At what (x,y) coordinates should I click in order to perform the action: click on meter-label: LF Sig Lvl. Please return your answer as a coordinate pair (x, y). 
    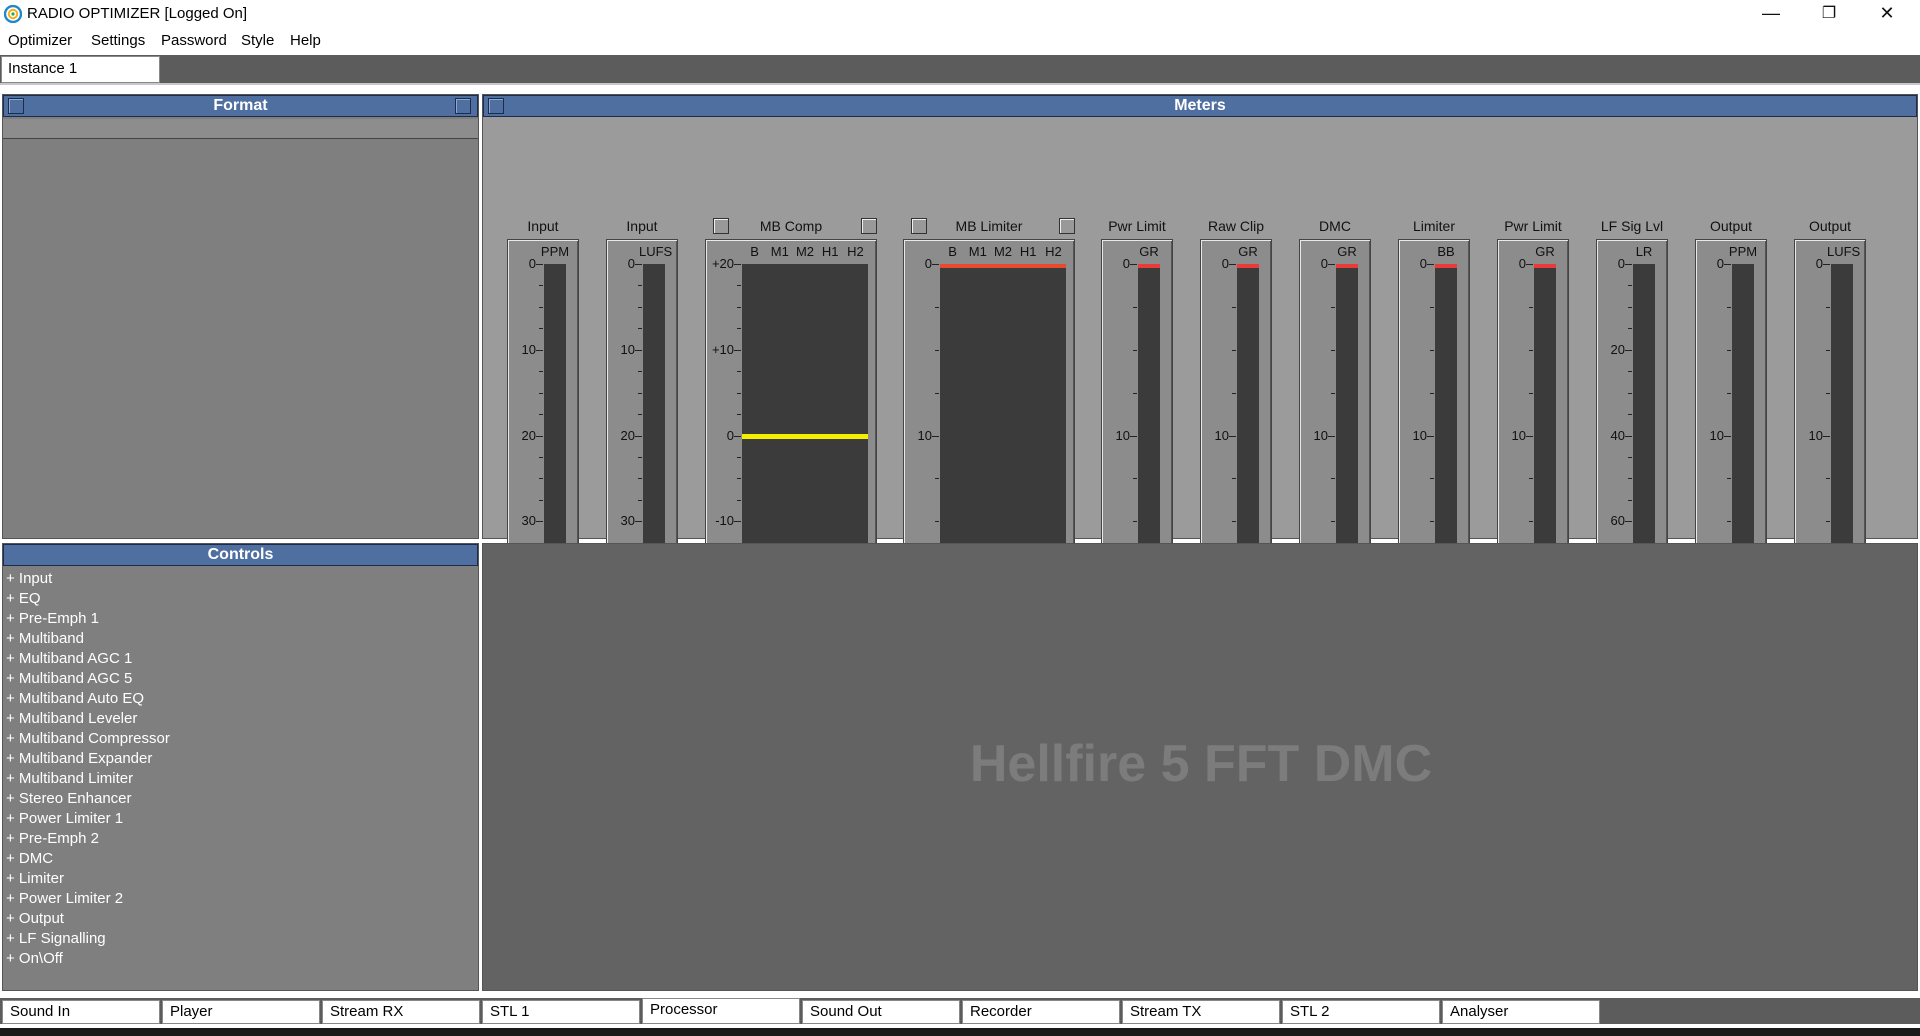
    Looking at the image, I should click on (1632, 226).